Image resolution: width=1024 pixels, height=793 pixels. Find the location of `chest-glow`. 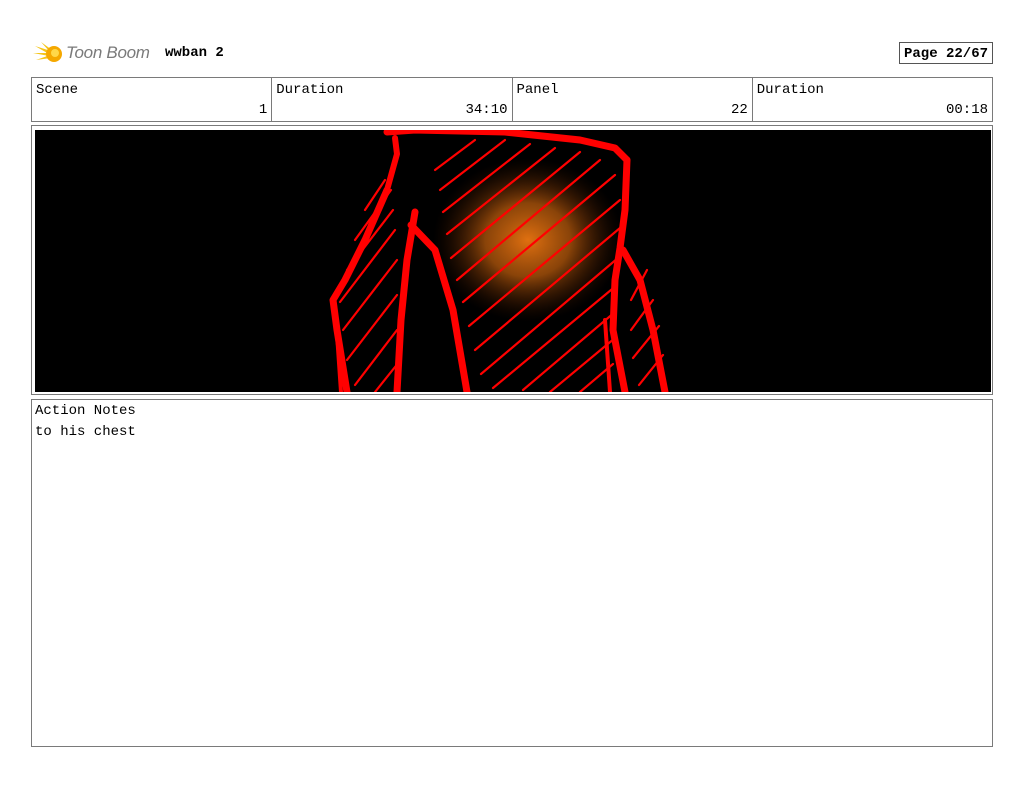

chest-glow is located at coordinates (528, 240).